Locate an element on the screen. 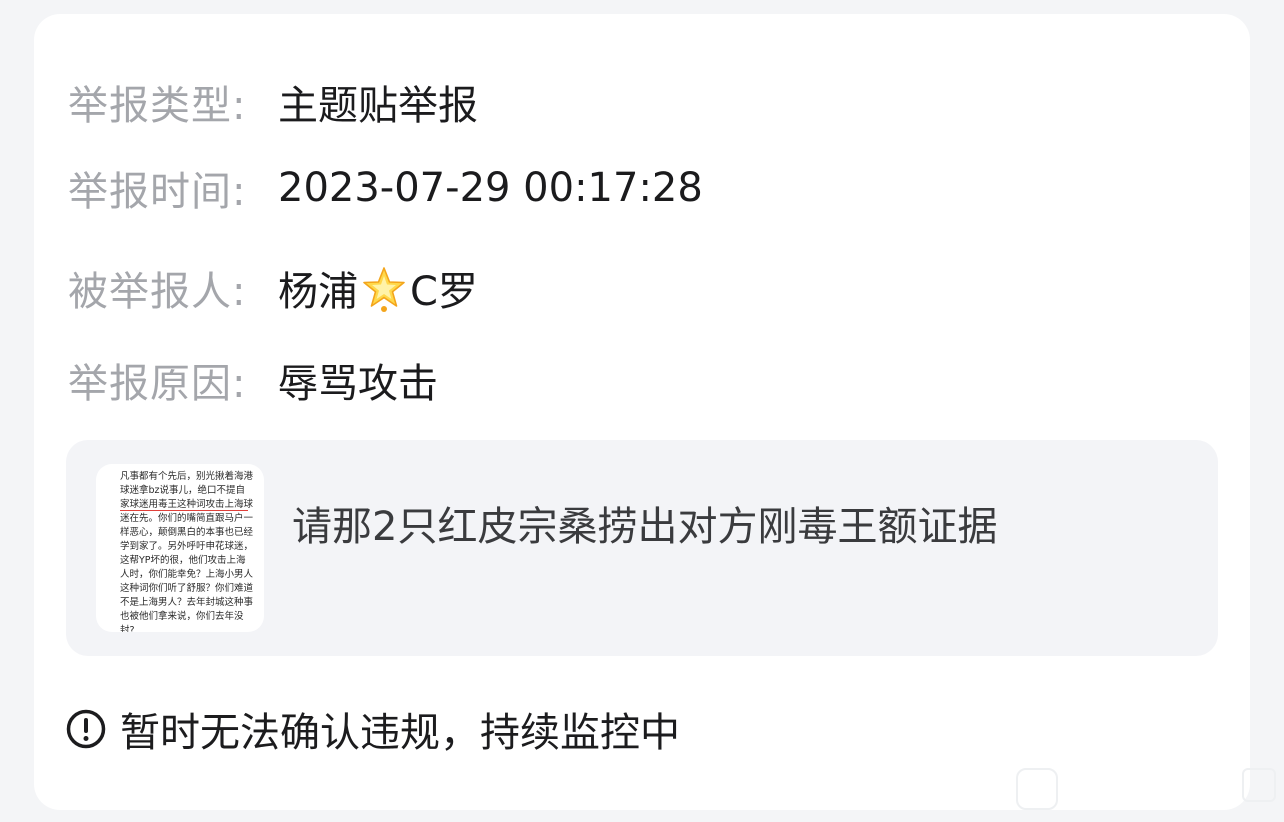 The height and width of the screenshot is (822, 1284). reported-user-label: 被举报人: is located at coordinates (157, 292).